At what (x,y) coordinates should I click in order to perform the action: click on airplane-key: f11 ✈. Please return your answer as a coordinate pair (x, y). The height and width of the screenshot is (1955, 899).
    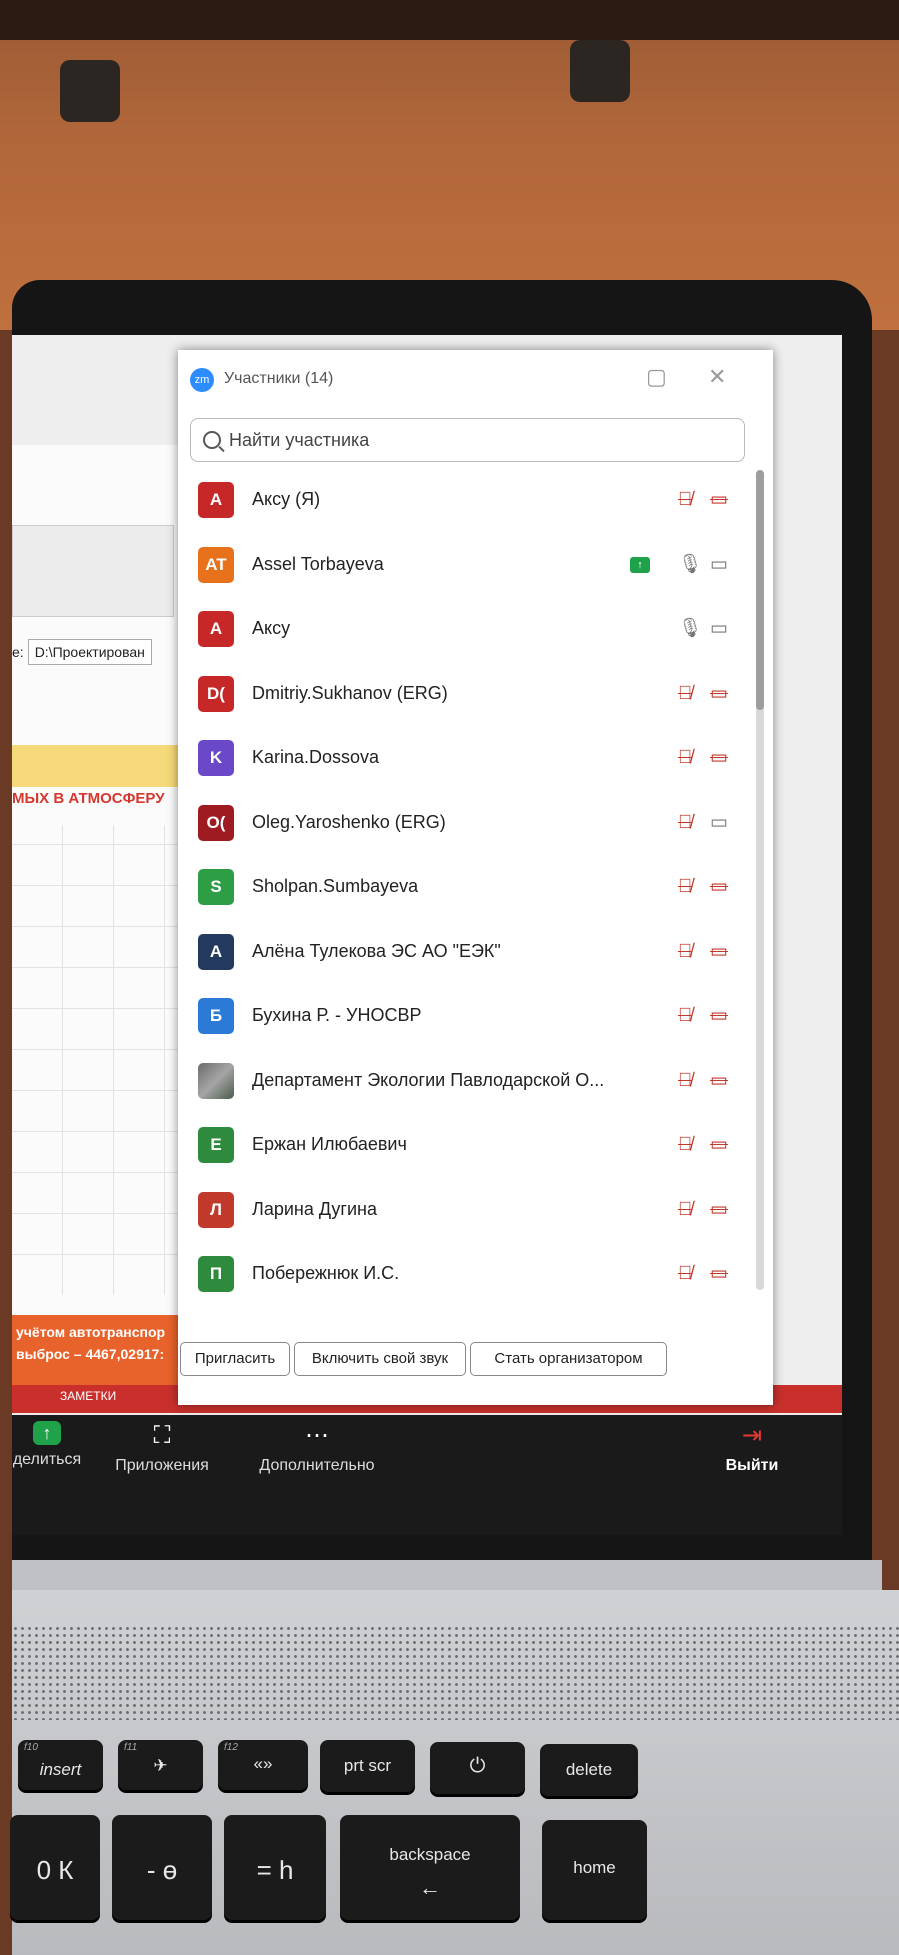
    Looking at the image, I should click on (160, 1765).